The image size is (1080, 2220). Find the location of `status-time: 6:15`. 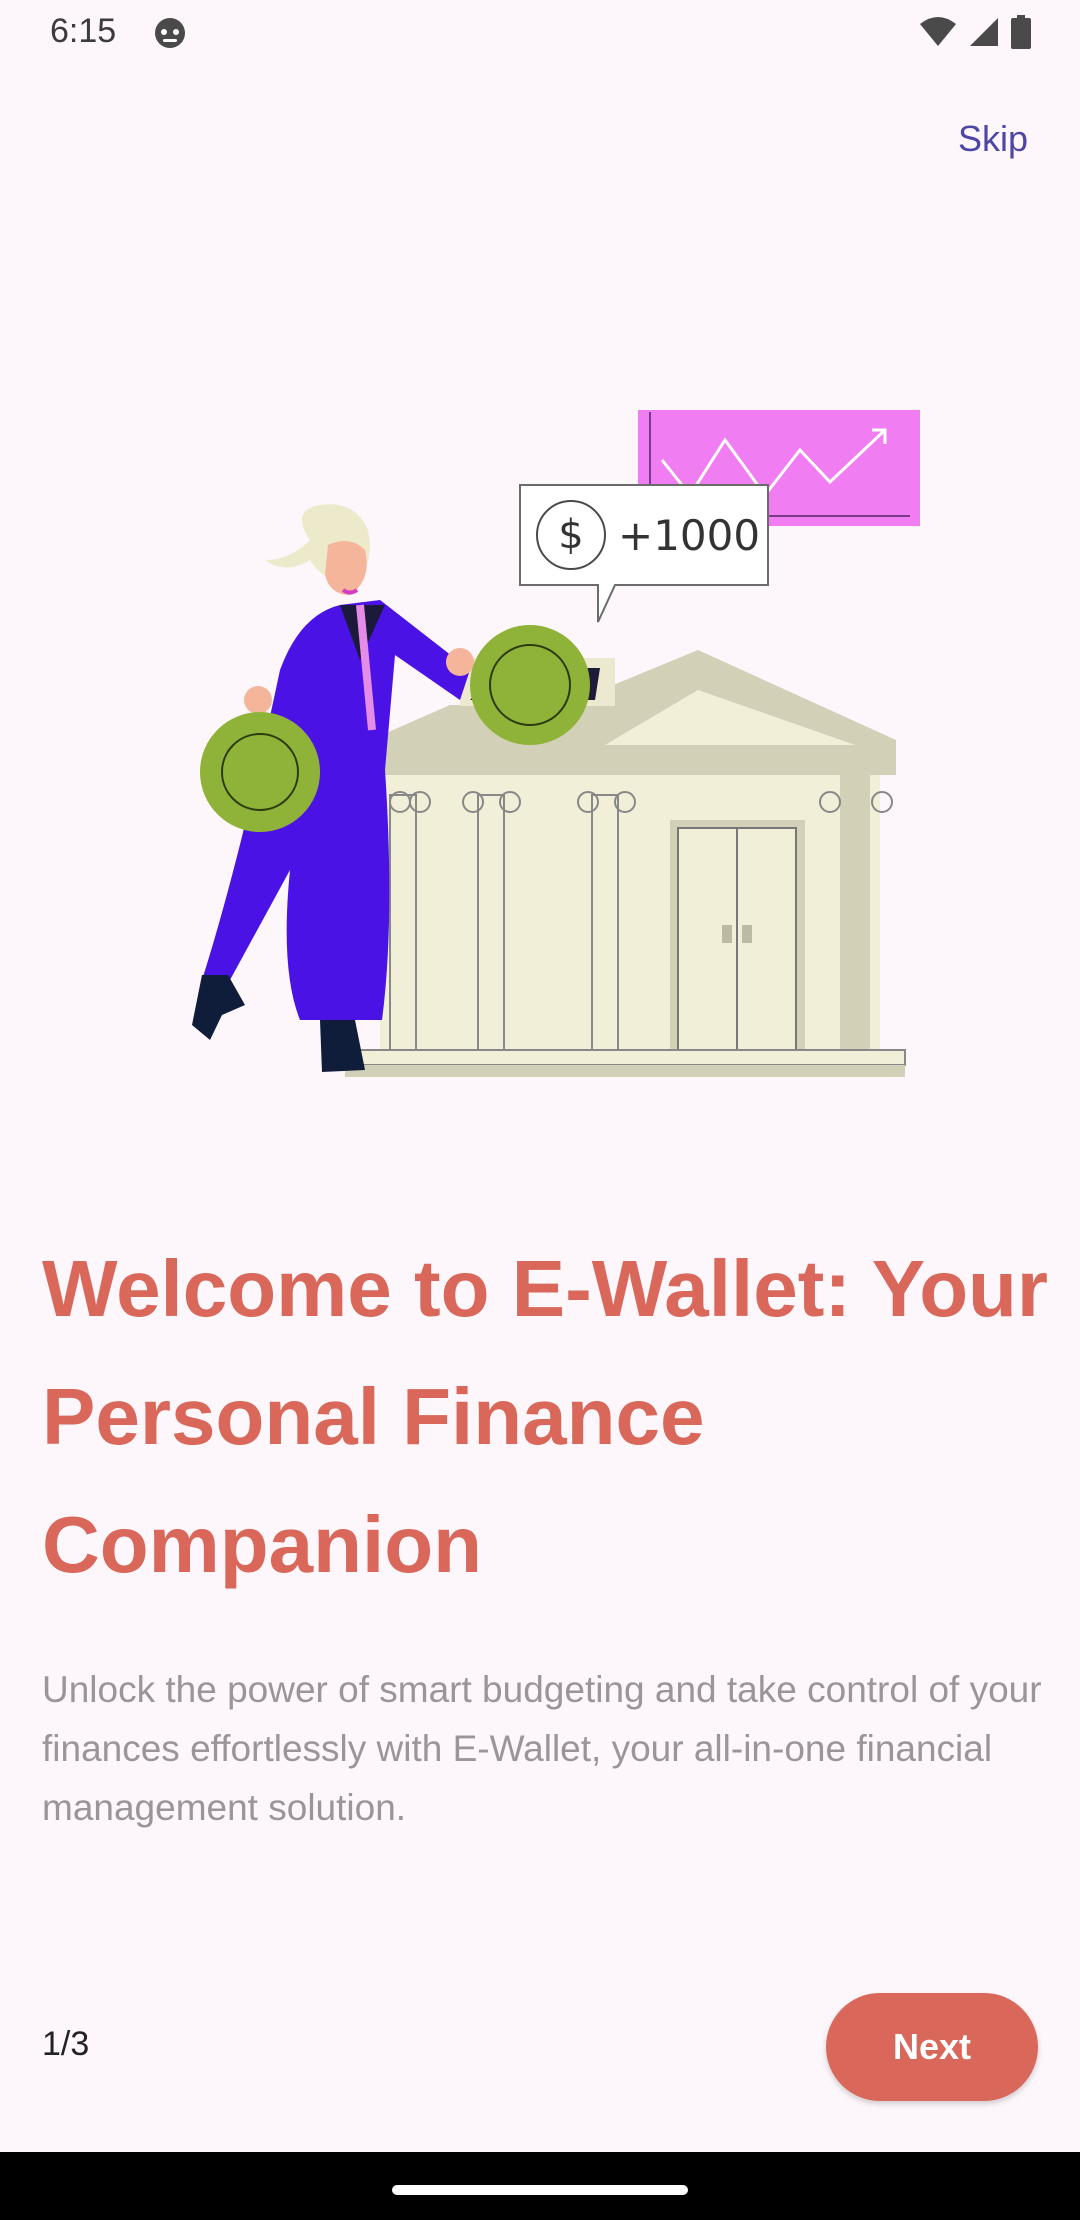

status-time: 6:15 is located at coordinates (83, 31).